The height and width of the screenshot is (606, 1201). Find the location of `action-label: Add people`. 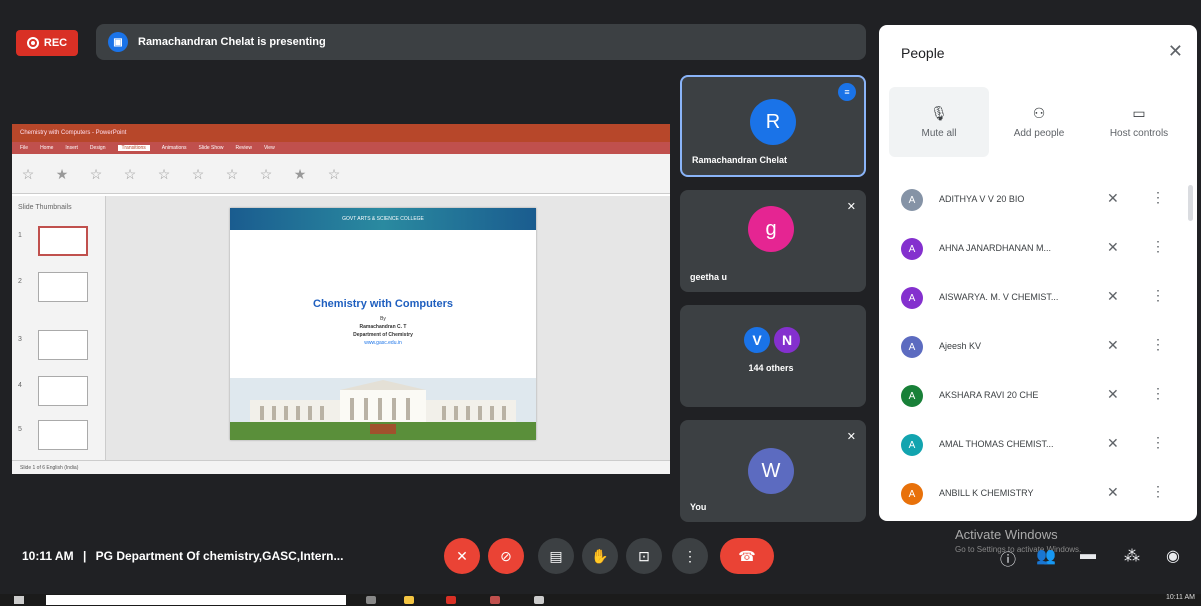

action-label: Add people is located at coordinates (1039, 133).